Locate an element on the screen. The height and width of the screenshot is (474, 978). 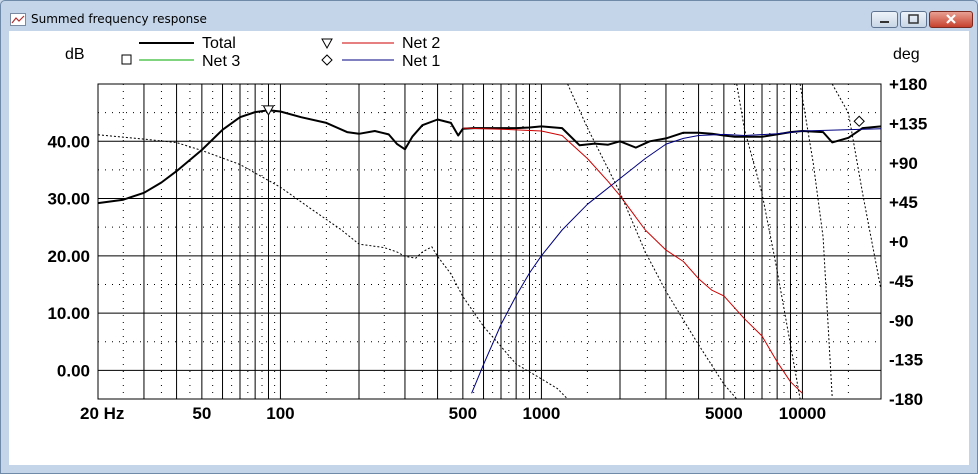
window-title: Summed frequency response is located at coordinates (119, 19).